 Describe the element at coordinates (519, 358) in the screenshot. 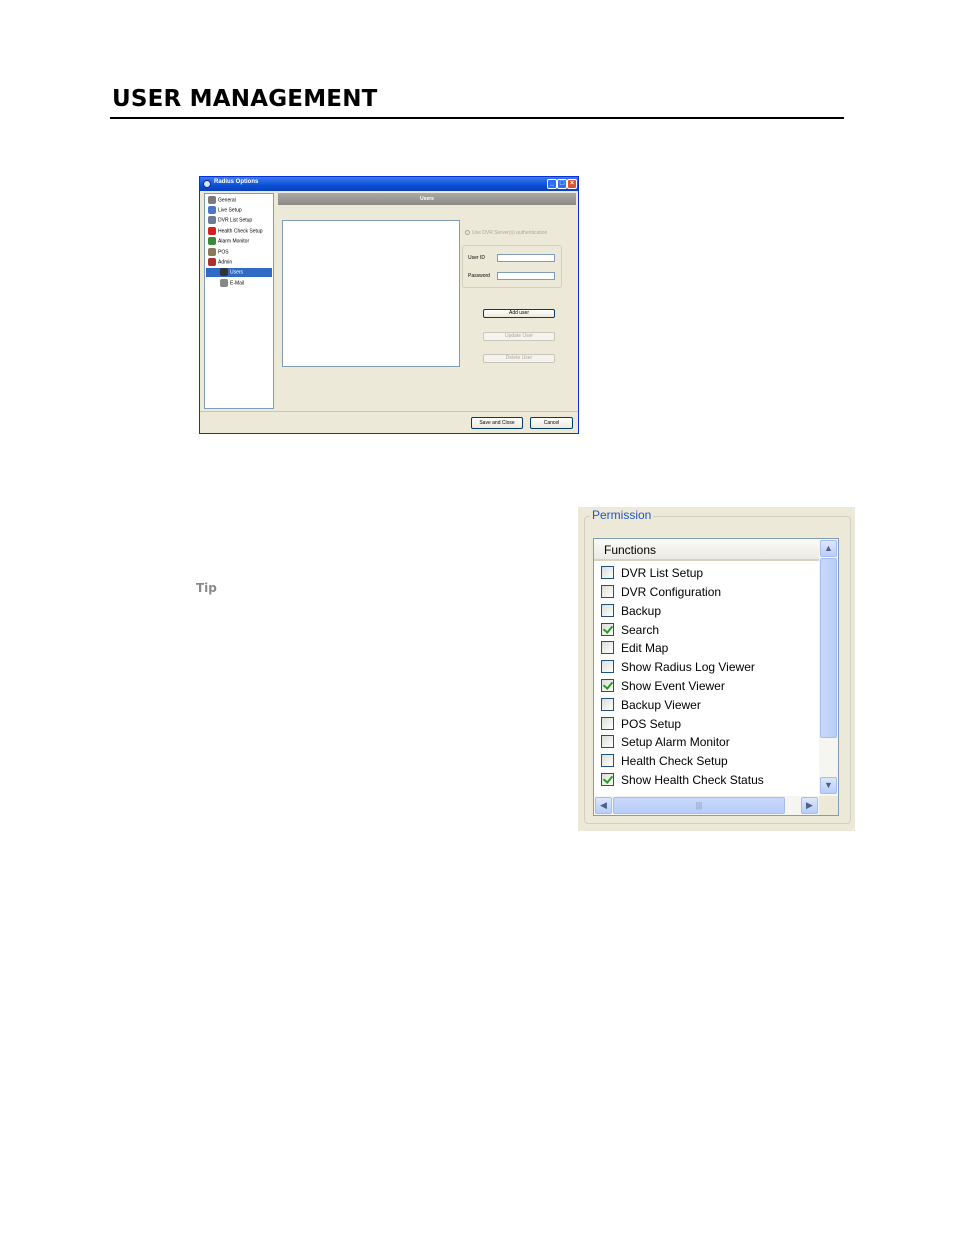

I see `delete-user-button: Delete User` at that location.